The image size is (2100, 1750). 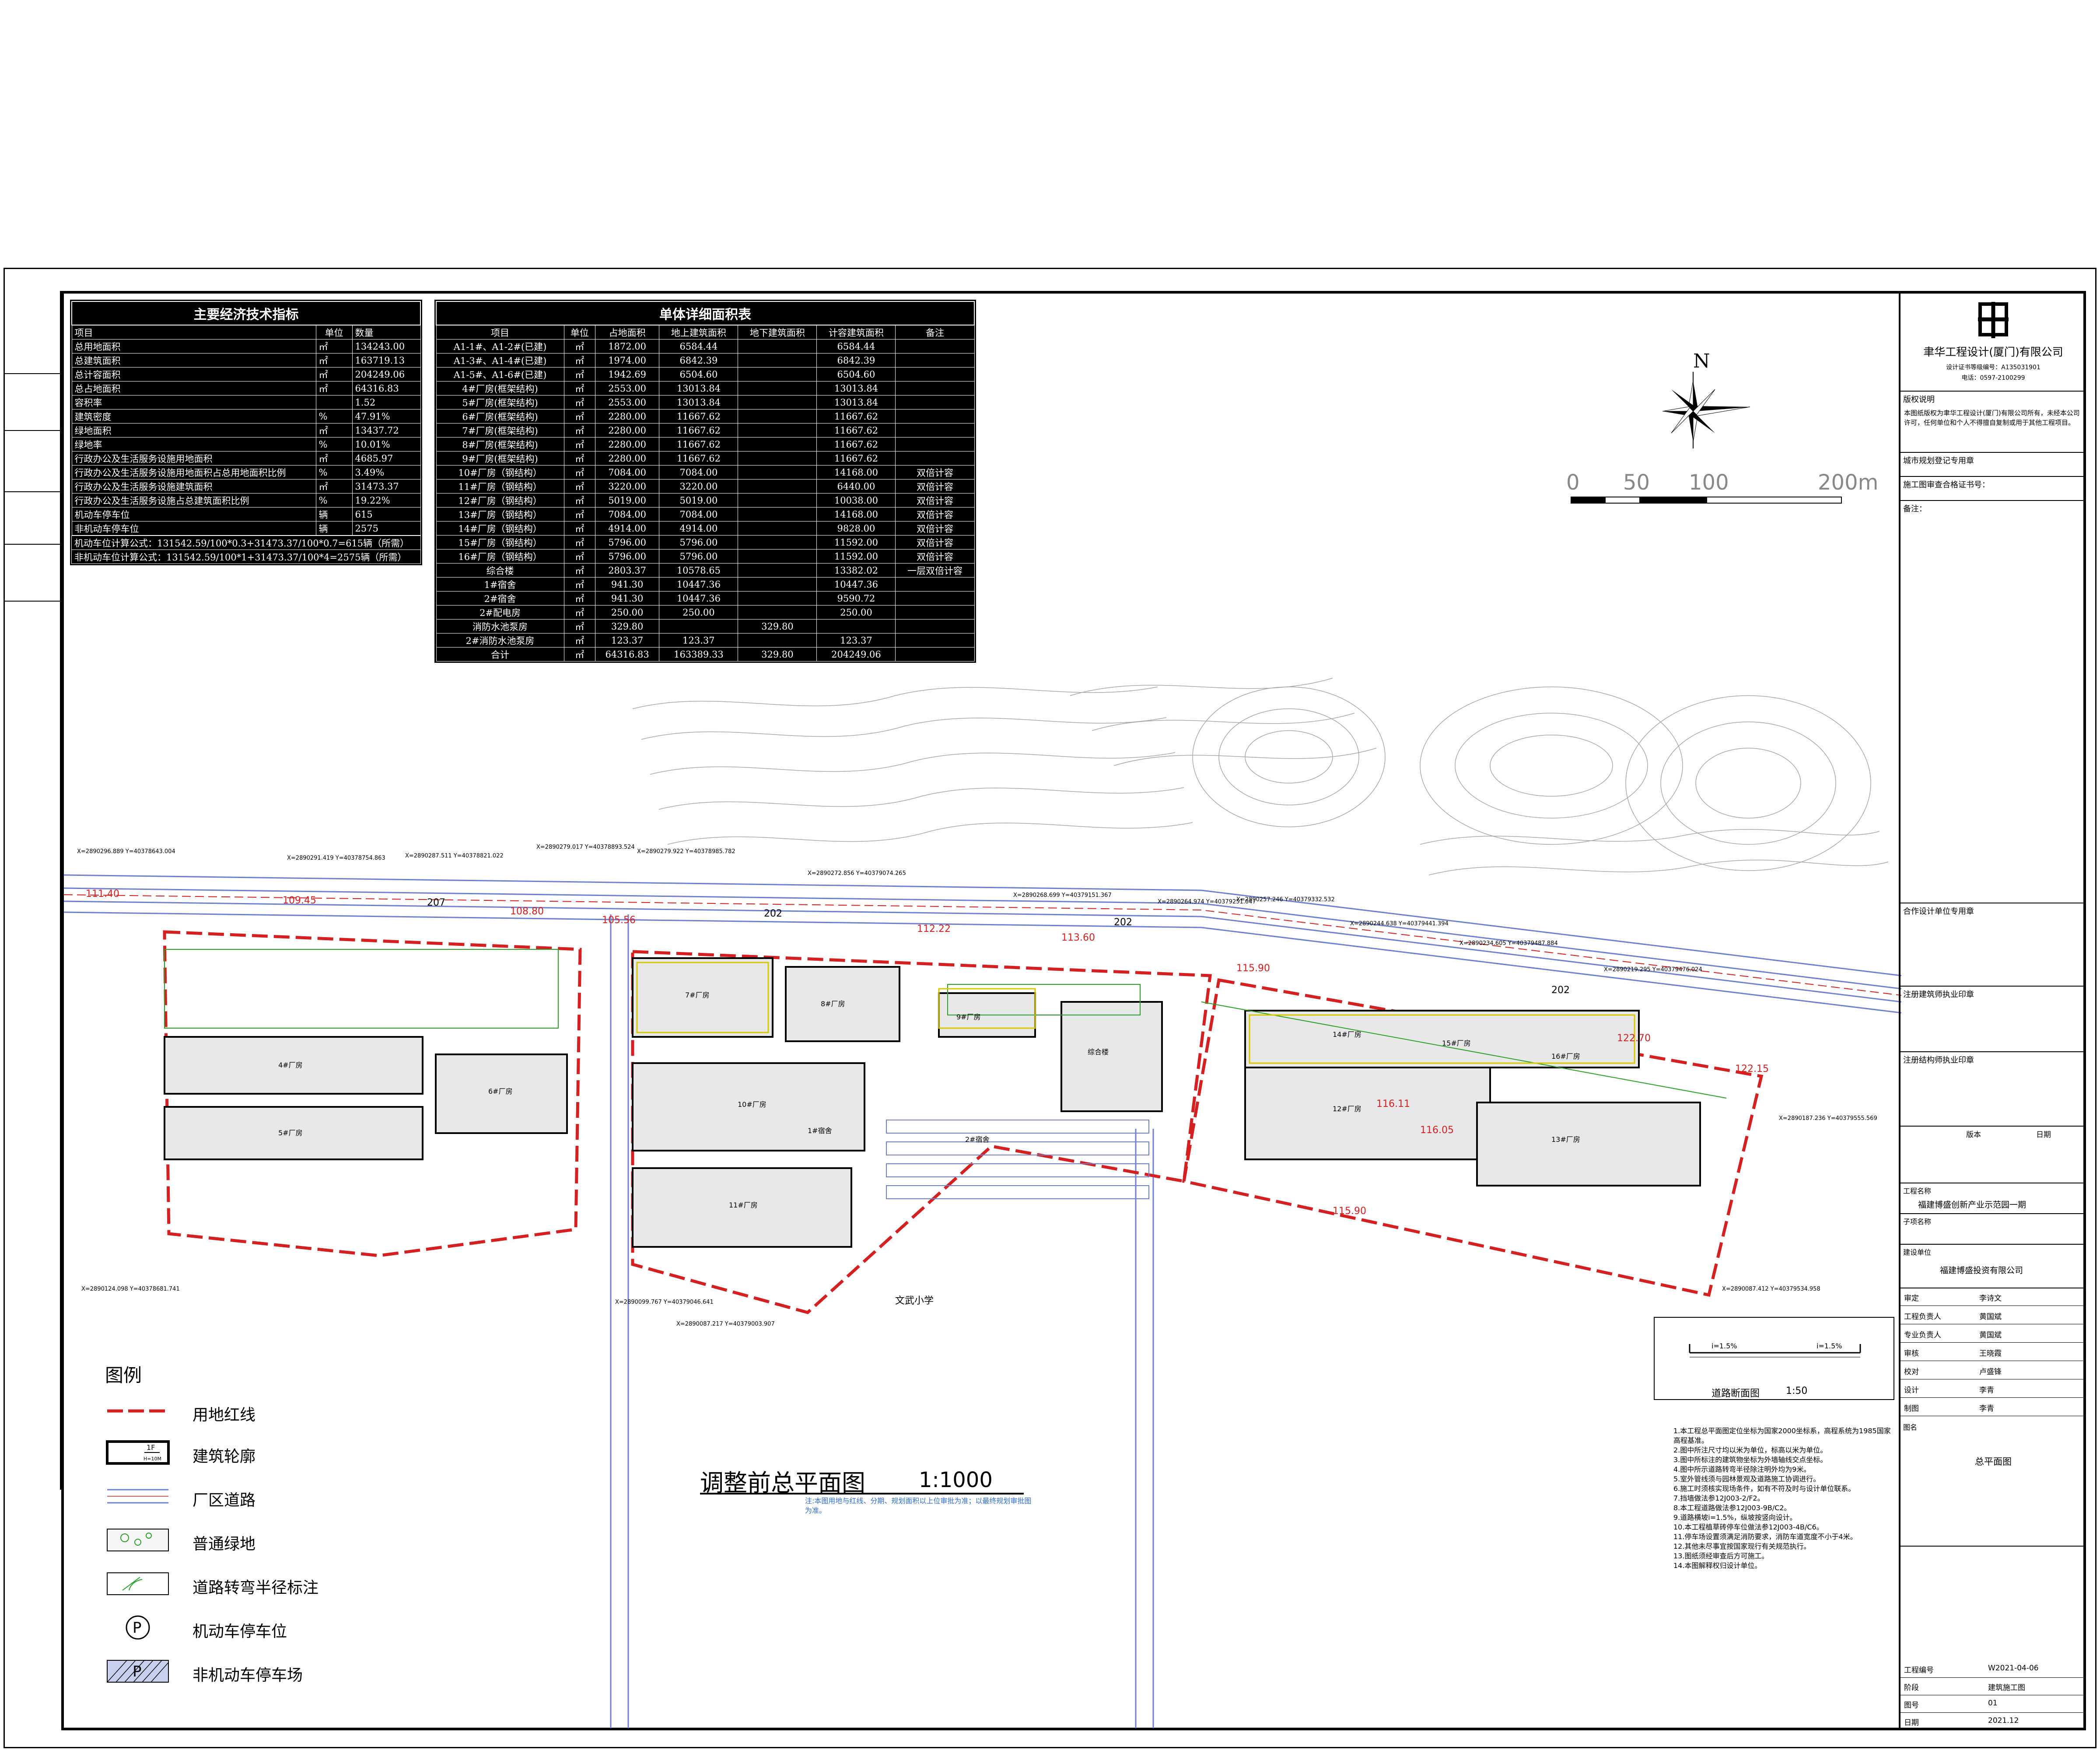 I want to click on meta-value: 2021.12, so click(x=2003, y=1720).